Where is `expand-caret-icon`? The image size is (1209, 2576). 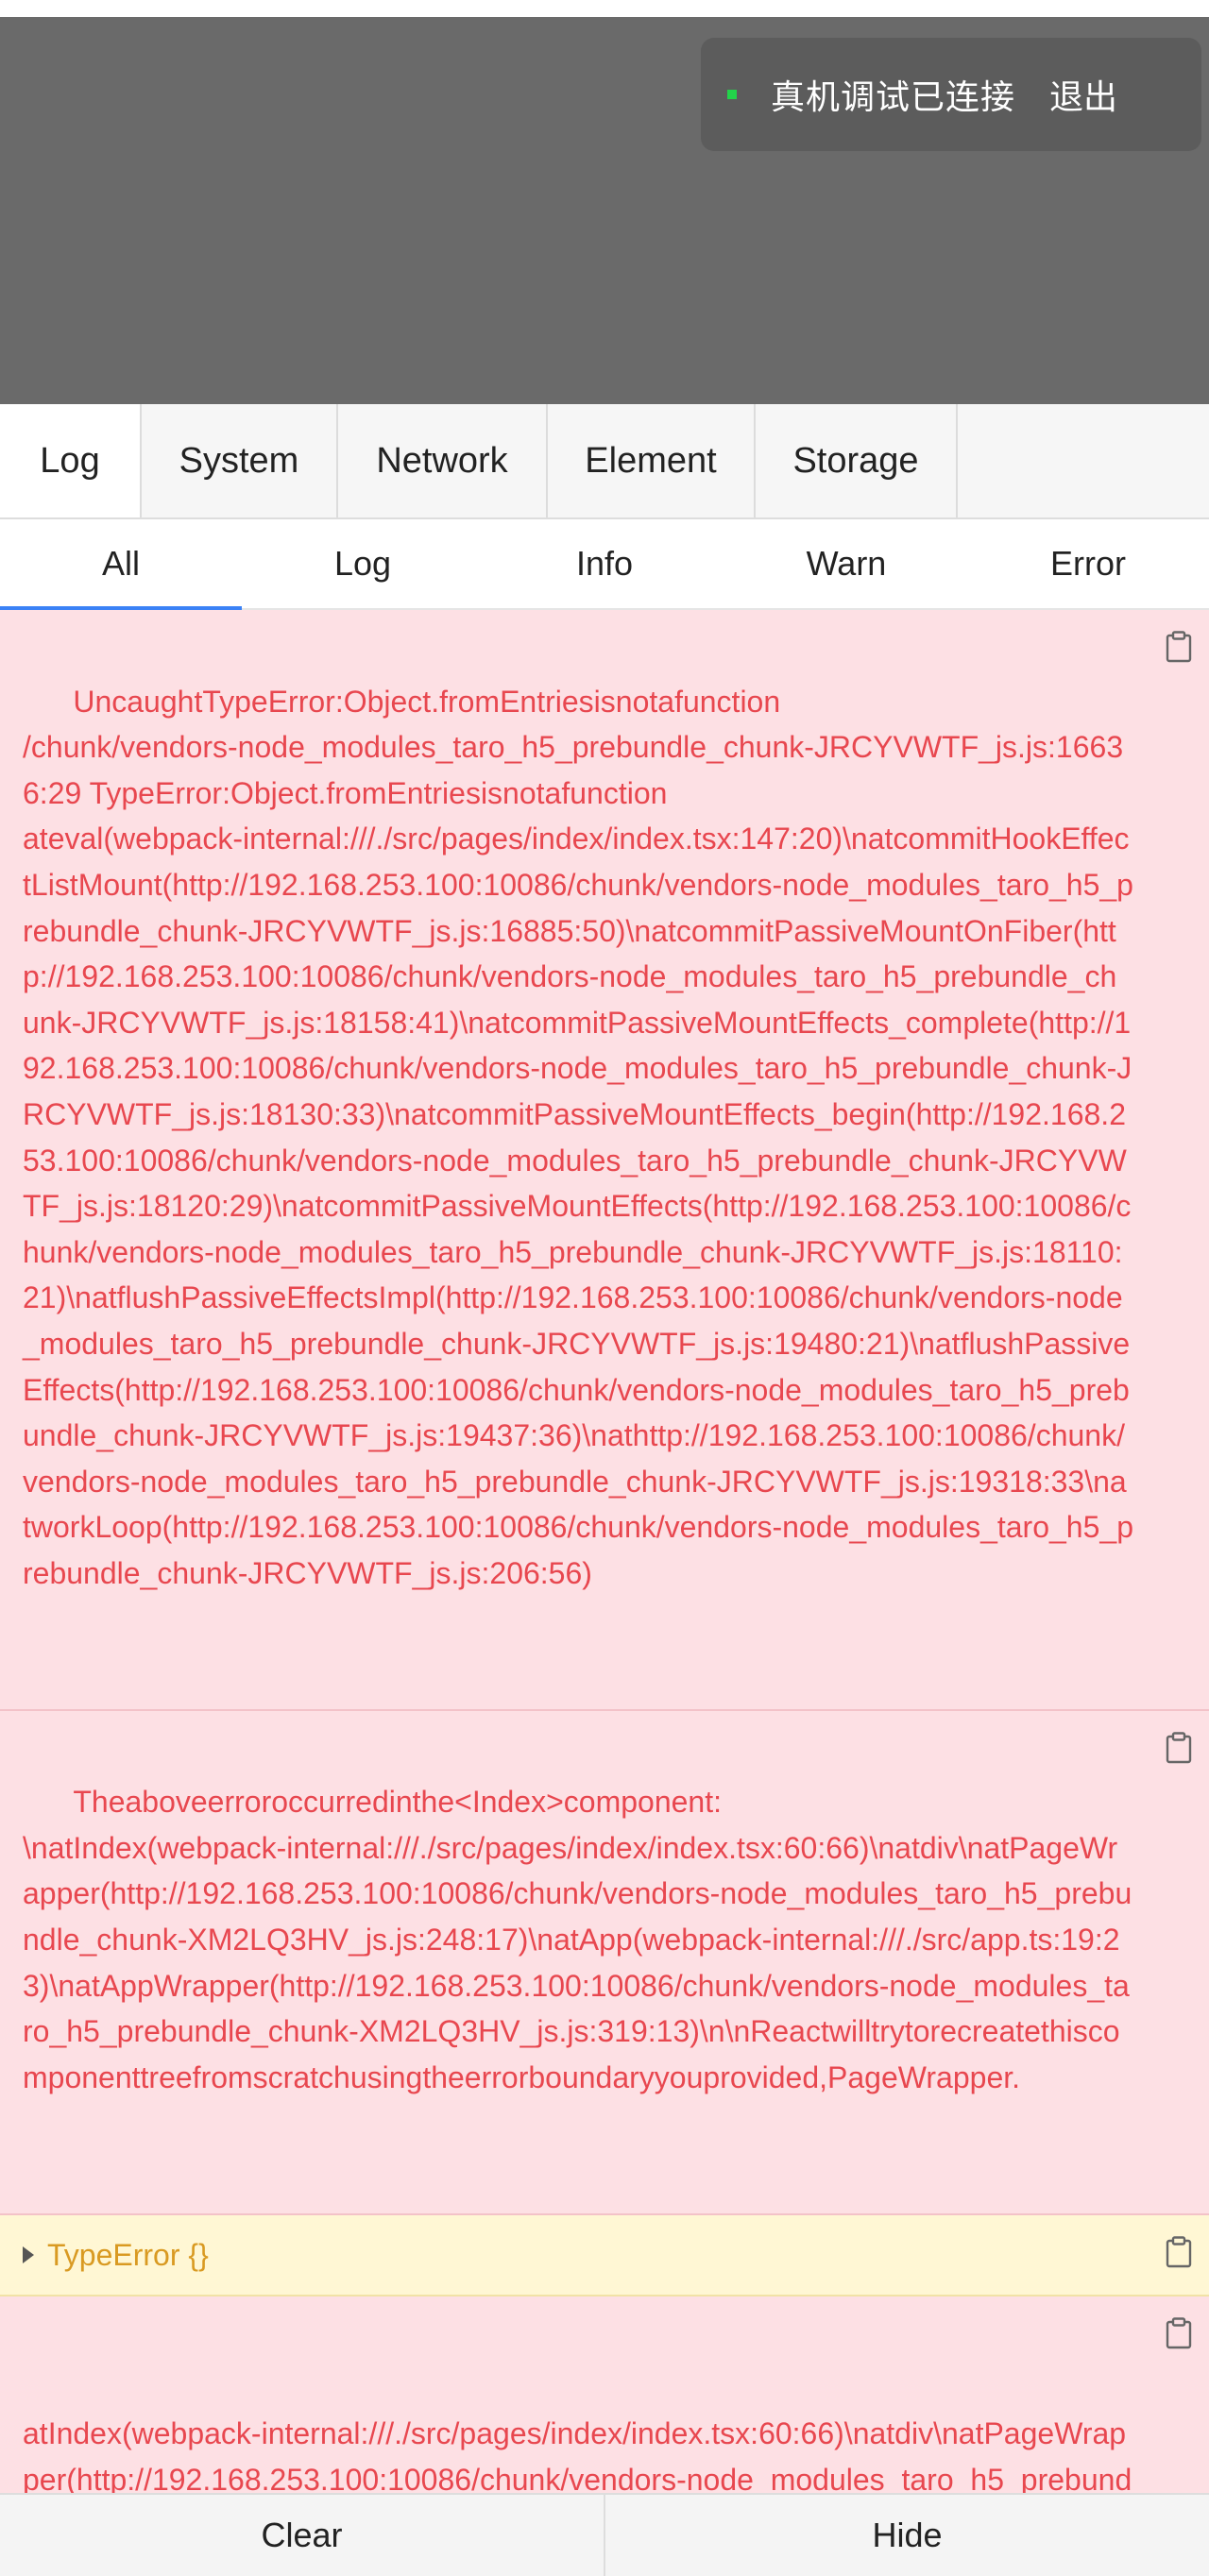 expand-caret-icon is located at coordinates (29, 2254).